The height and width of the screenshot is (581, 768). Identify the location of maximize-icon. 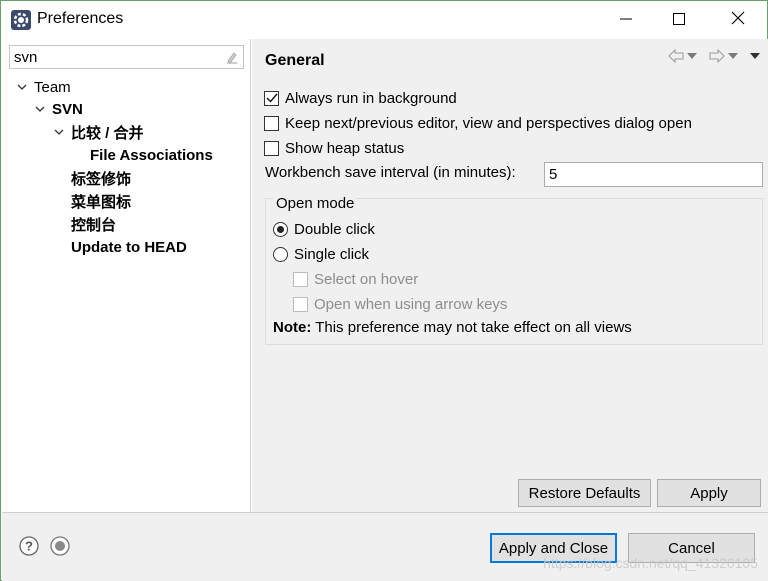
(679, 20).